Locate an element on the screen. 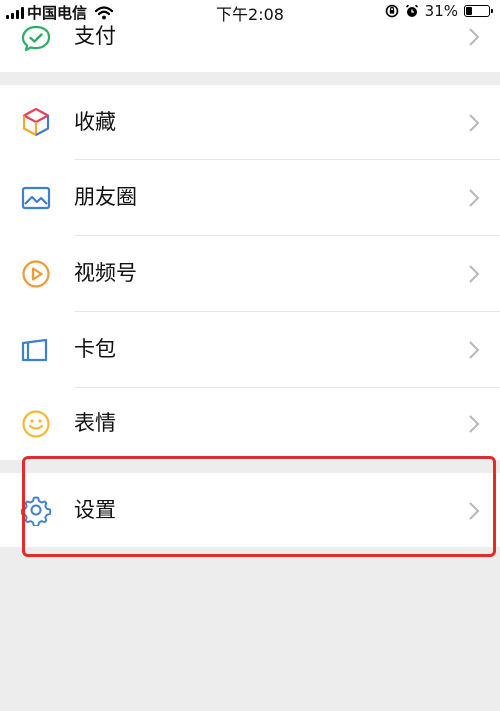  menu-item-pay: 支付 is located at coordinates (250, 47).